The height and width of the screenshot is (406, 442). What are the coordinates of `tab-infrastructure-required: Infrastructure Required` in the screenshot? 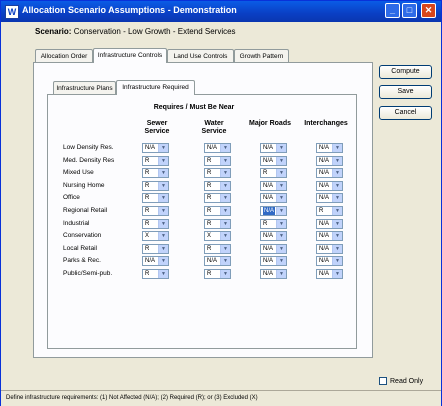 It's located at (155, 87).